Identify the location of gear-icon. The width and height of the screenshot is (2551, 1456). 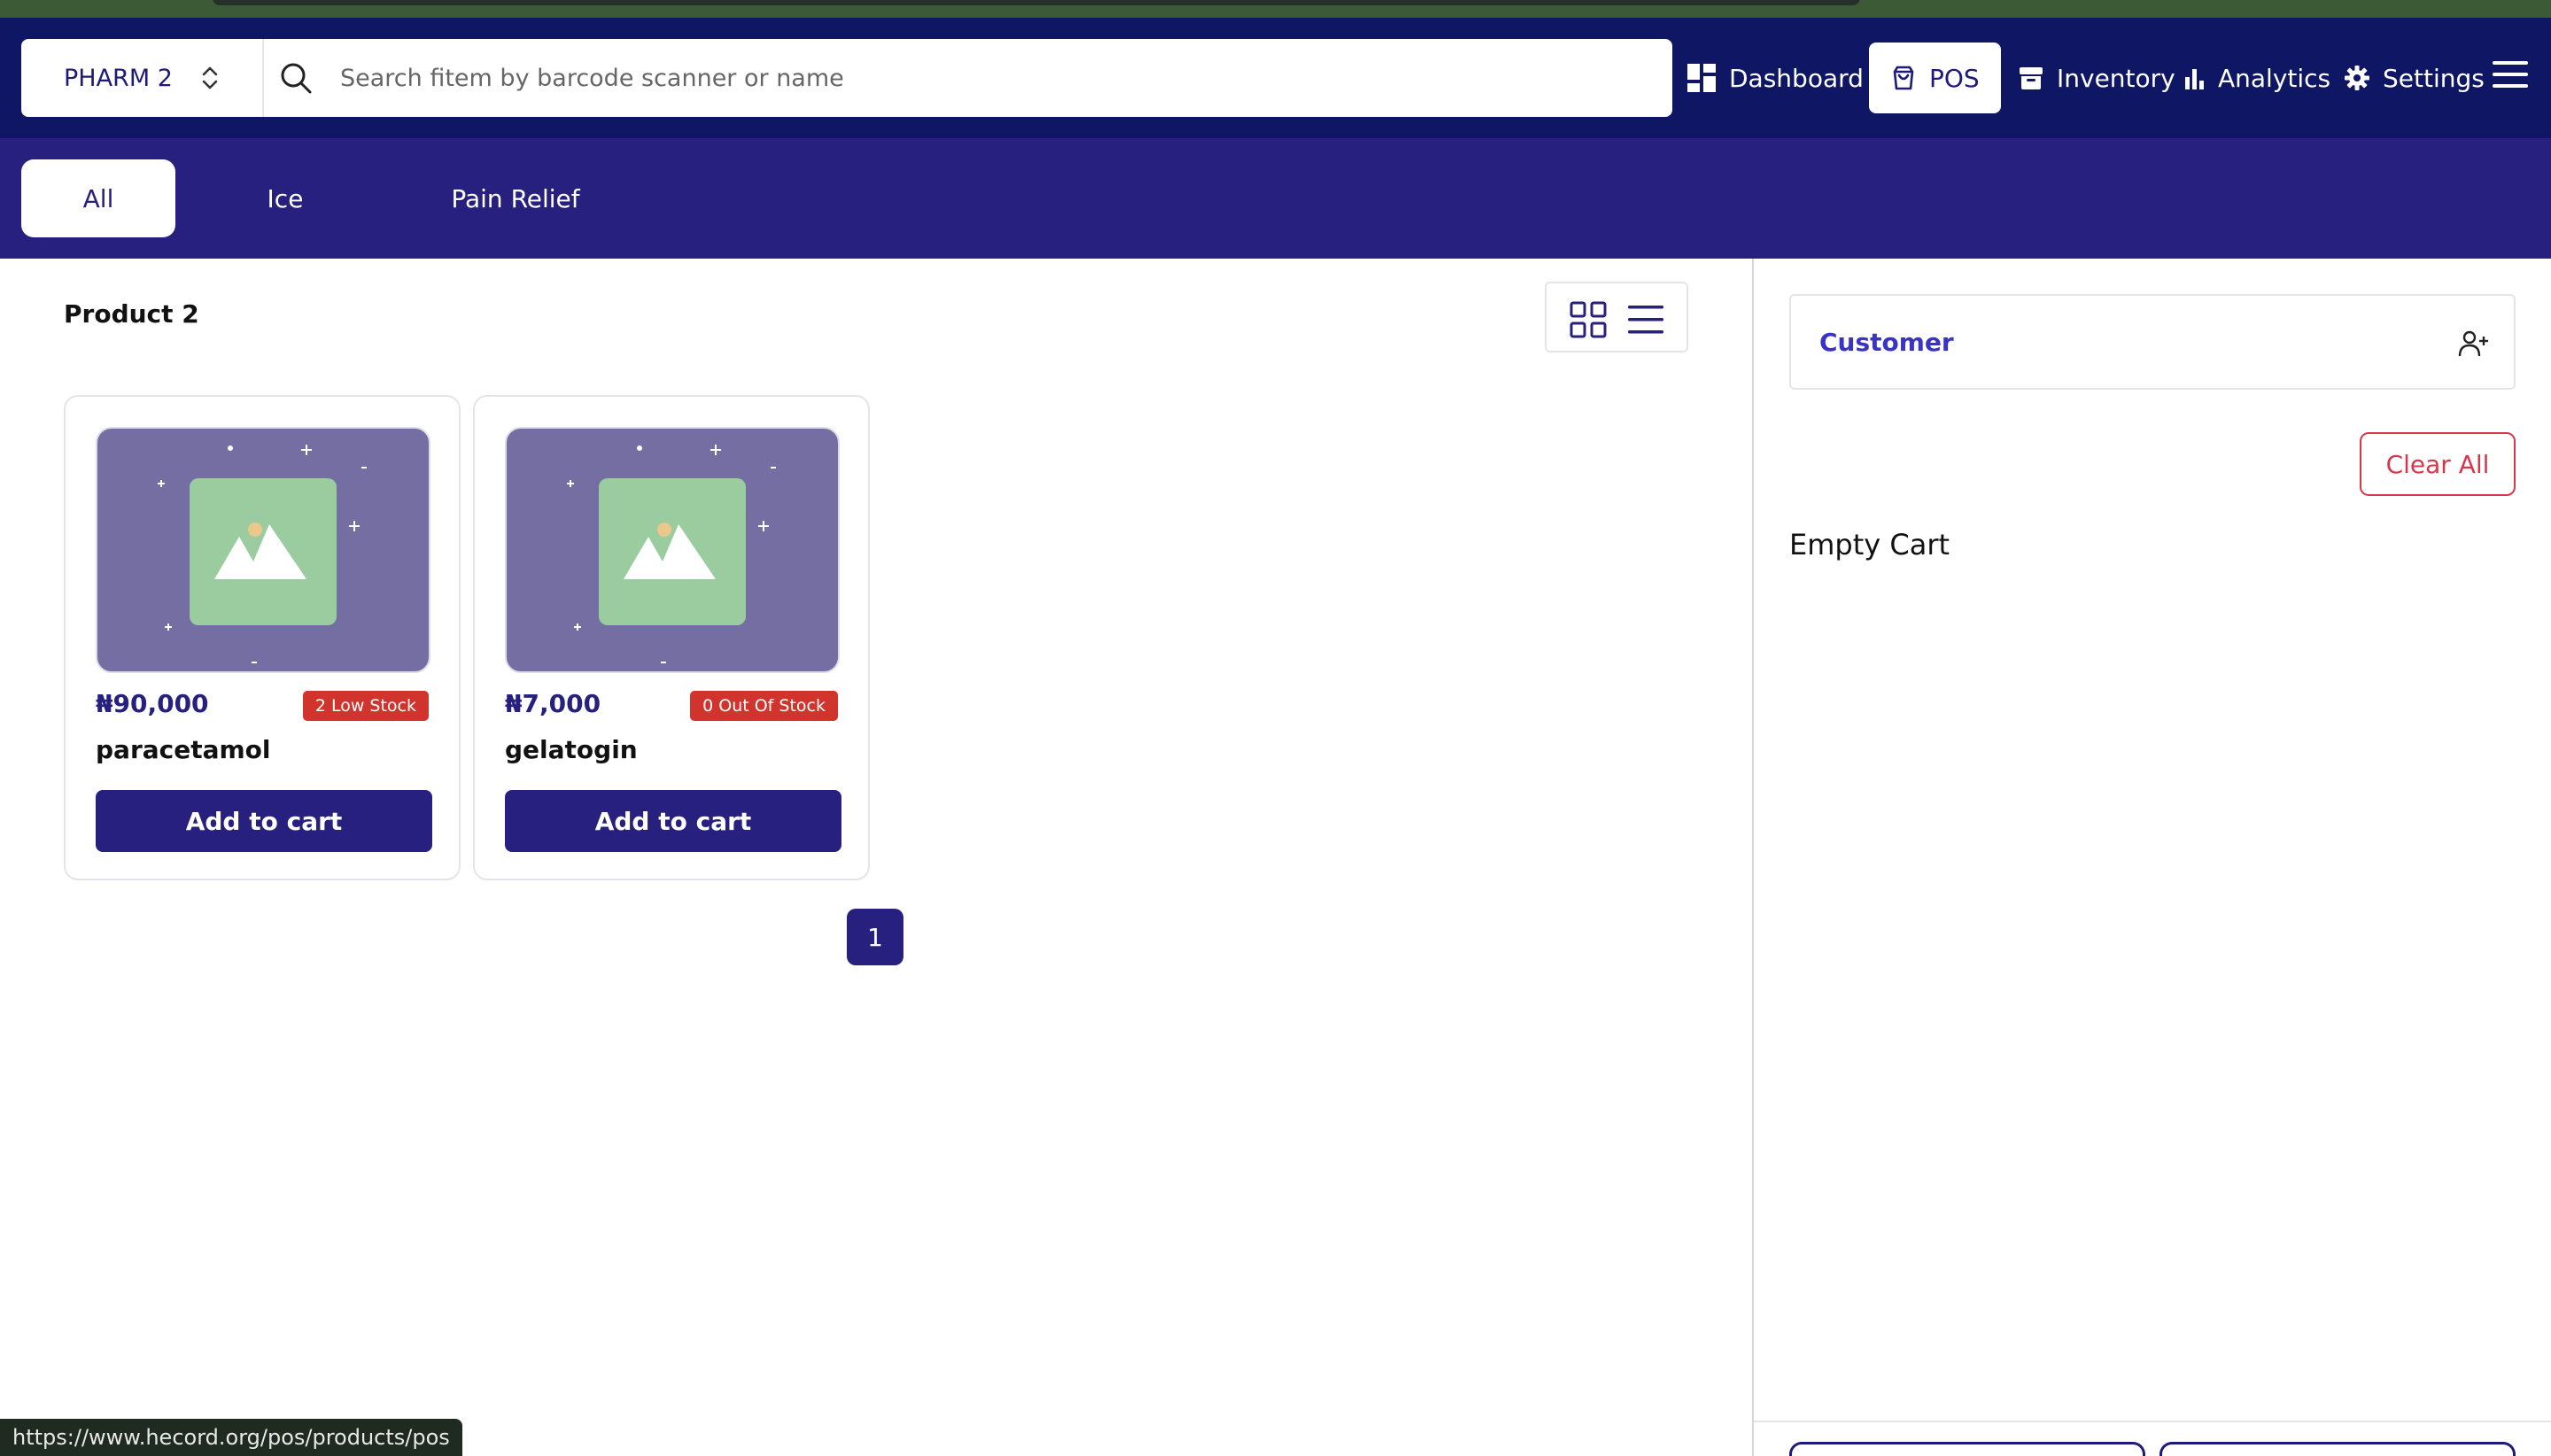
(2357, 78).